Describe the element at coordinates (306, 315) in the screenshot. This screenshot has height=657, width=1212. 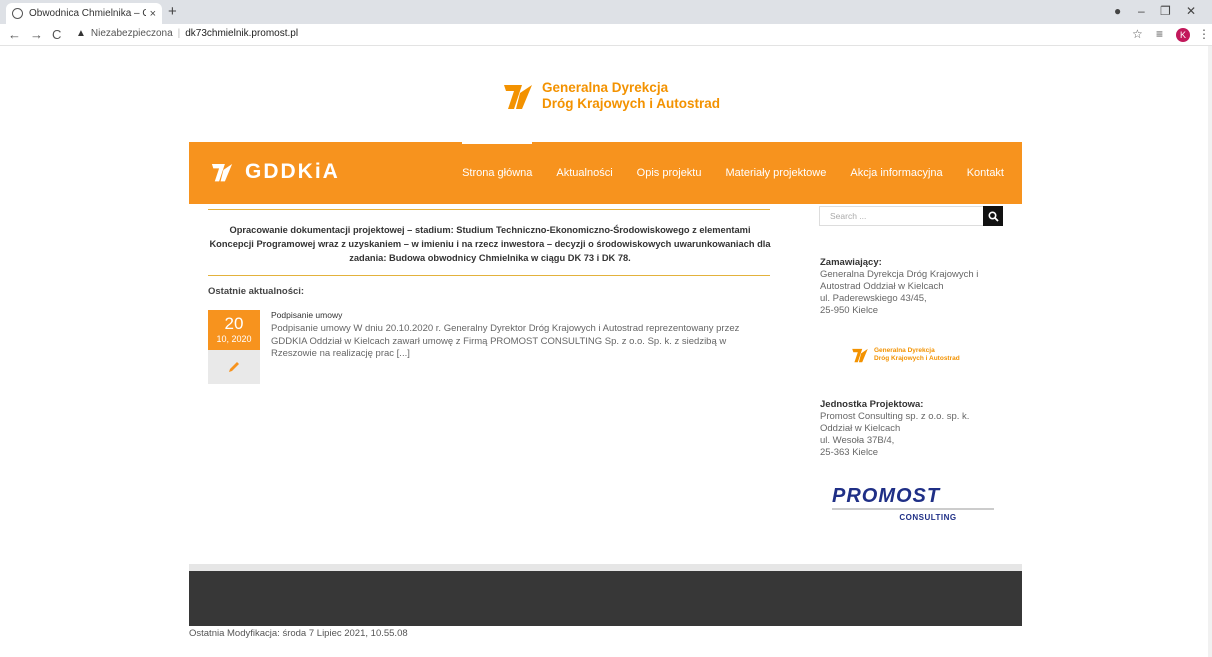
I see `post-title-link: Podpisanie umowy` at that location.